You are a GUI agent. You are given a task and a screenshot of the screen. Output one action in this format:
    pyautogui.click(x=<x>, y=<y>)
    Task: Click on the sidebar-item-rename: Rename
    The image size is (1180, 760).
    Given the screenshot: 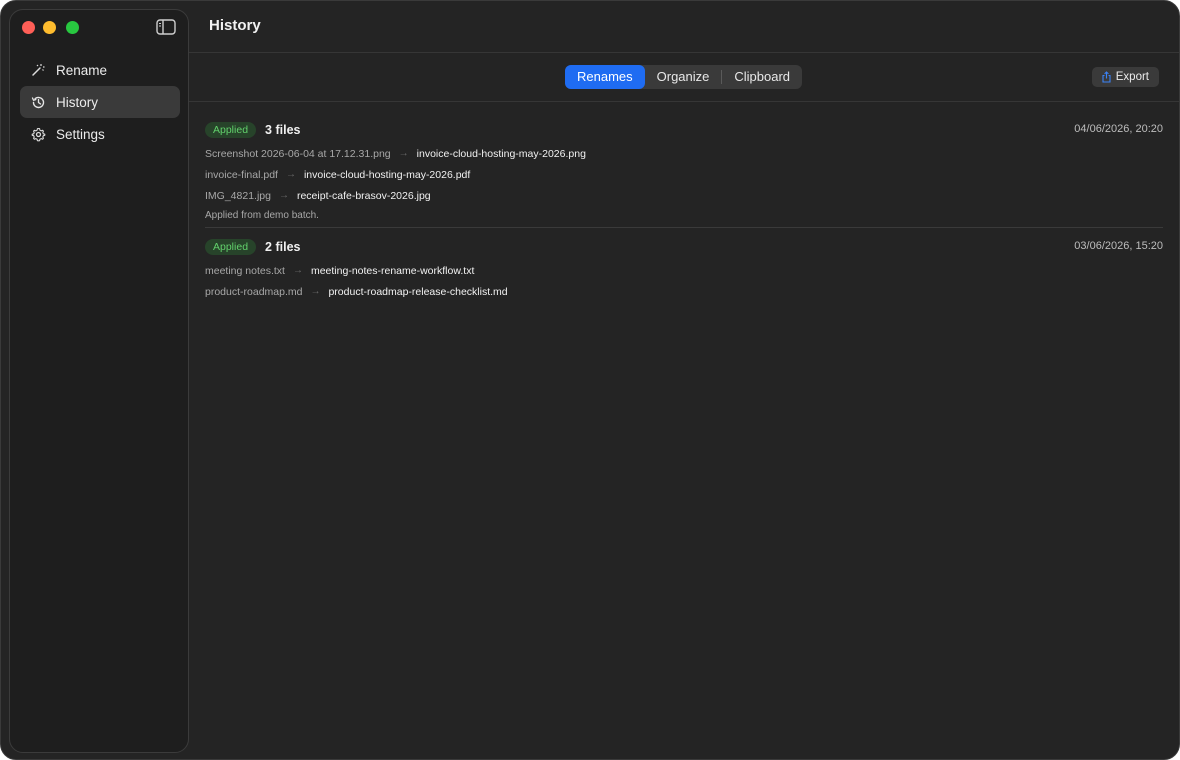 What is the action you would take?
    pyautogui.click(x=100, y=70)
    